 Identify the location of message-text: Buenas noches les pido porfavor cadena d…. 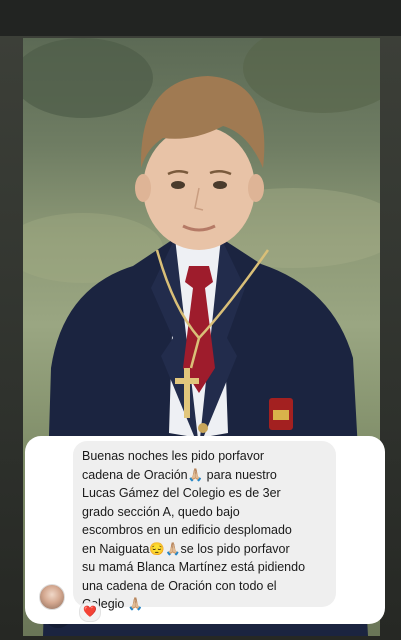
(194, 530).